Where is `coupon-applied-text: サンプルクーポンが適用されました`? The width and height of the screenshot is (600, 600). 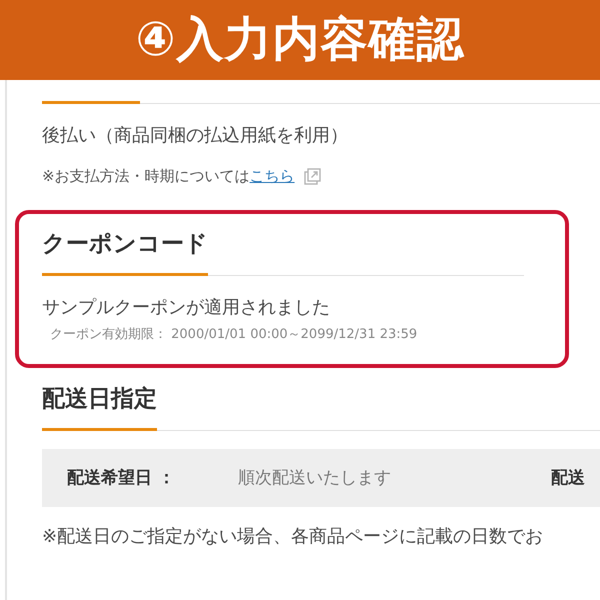
coupon-applied-text: サンプルクーポンが適用されました is located at coordinates (186, 308).